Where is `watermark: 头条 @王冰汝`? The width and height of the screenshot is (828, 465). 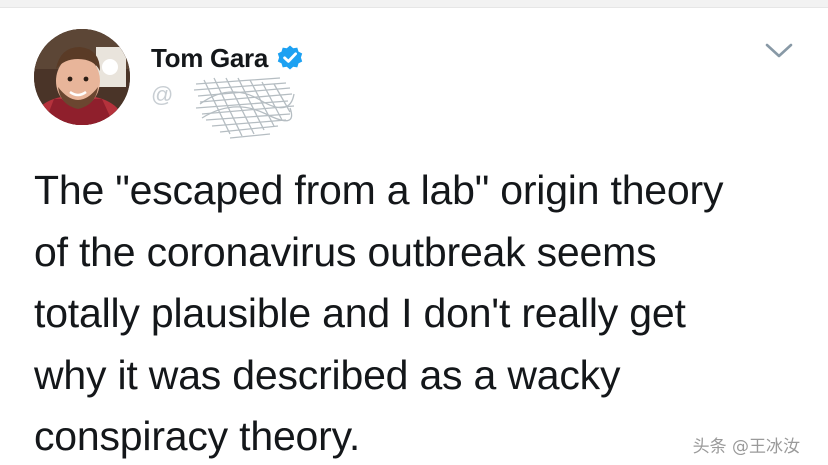
watermark: 头条 @王冰汝 is located at coordinates (746, 447).